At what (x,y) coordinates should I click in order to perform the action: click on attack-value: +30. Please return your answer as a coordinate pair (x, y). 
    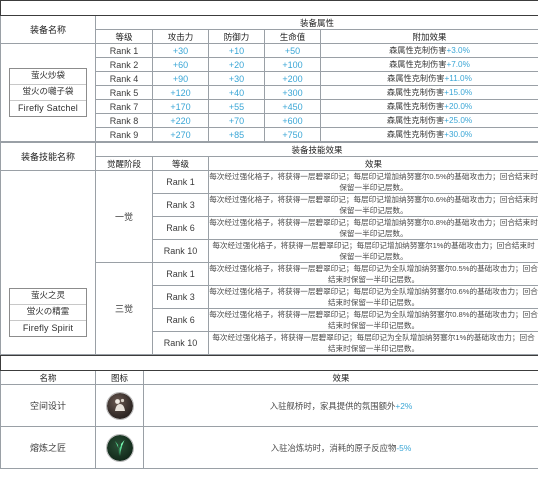
    Looking at the image, I should click on (180, 50).